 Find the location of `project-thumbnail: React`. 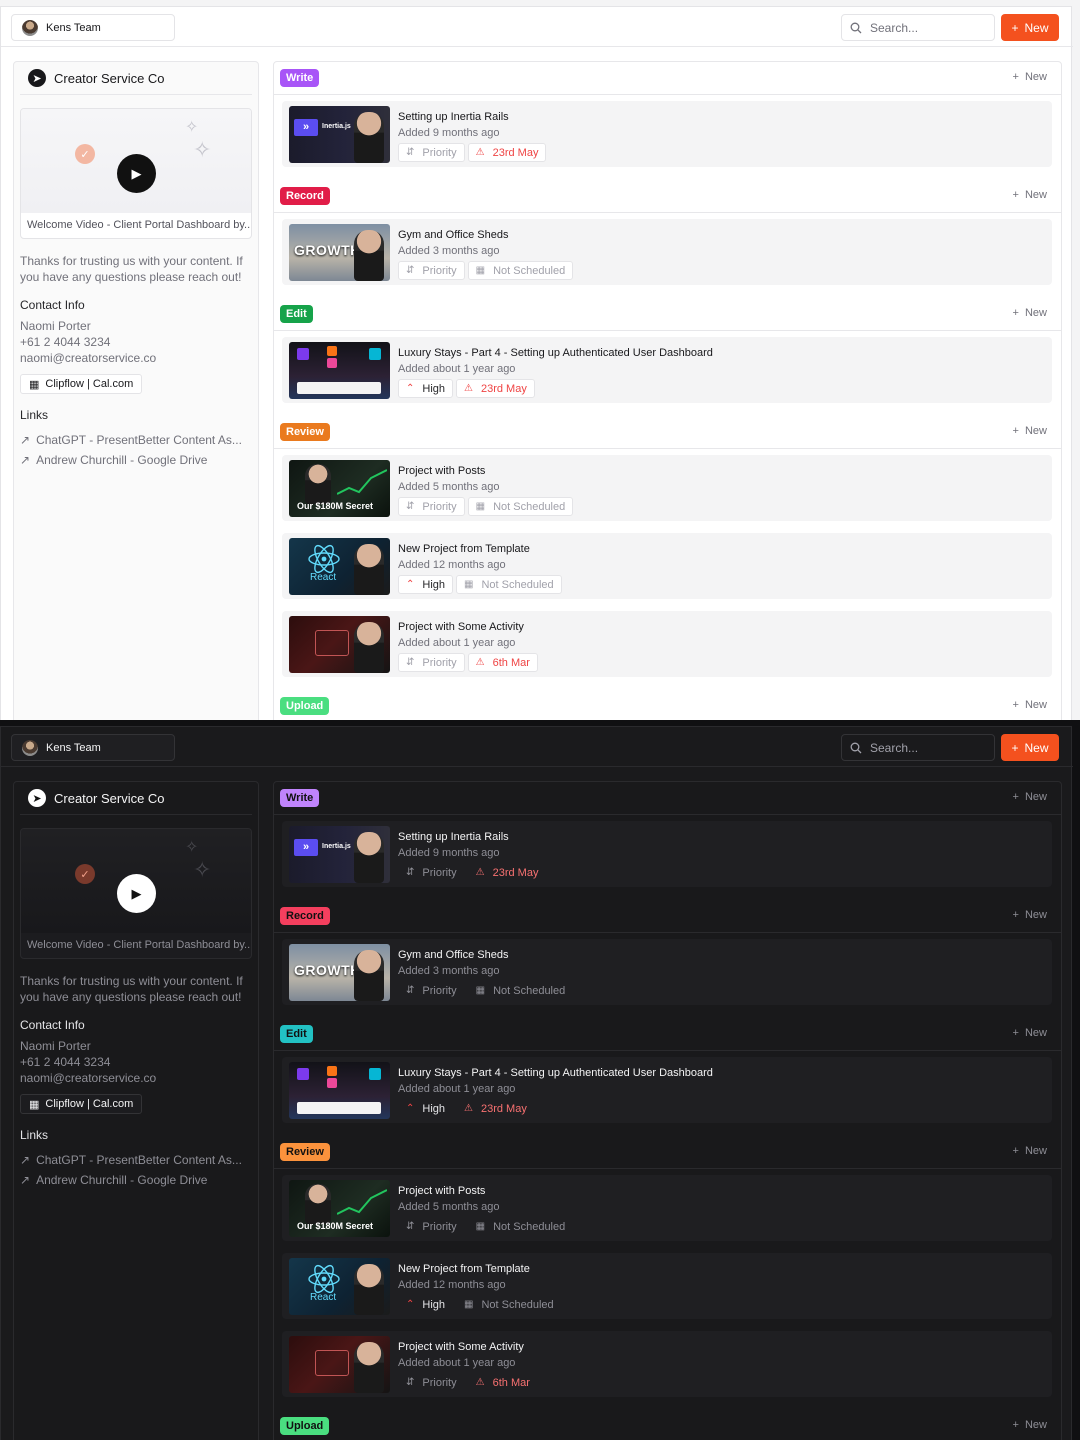

project-thumbnail: React is located at coordinates (339, 566).